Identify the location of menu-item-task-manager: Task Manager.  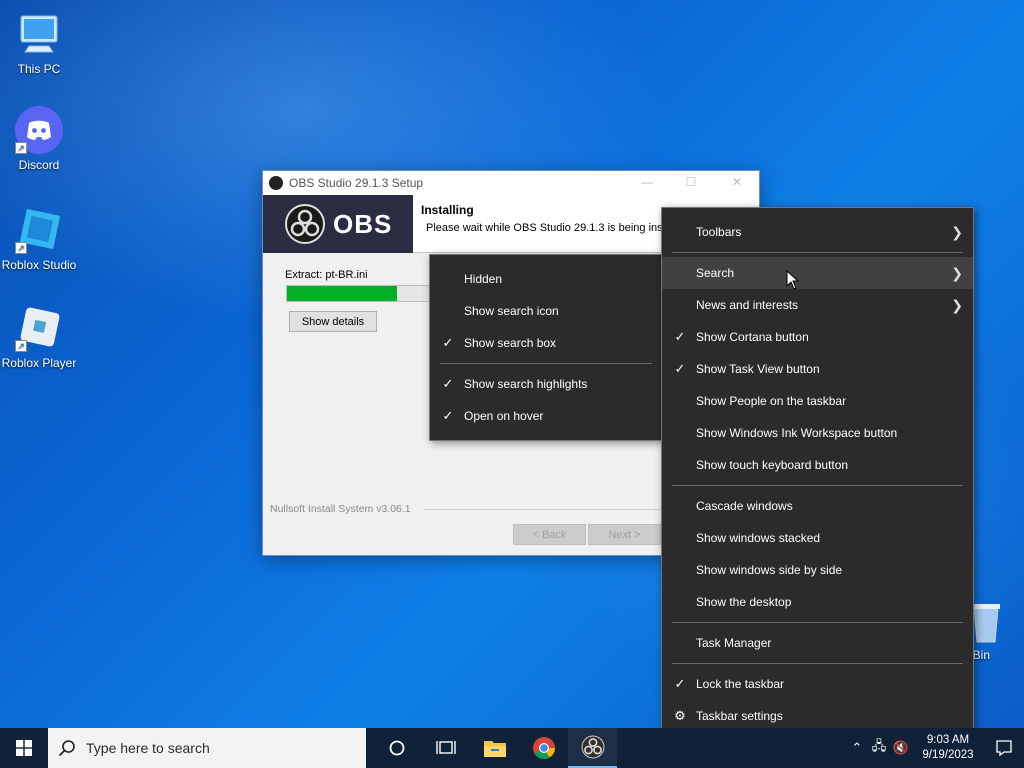
(817, 643).